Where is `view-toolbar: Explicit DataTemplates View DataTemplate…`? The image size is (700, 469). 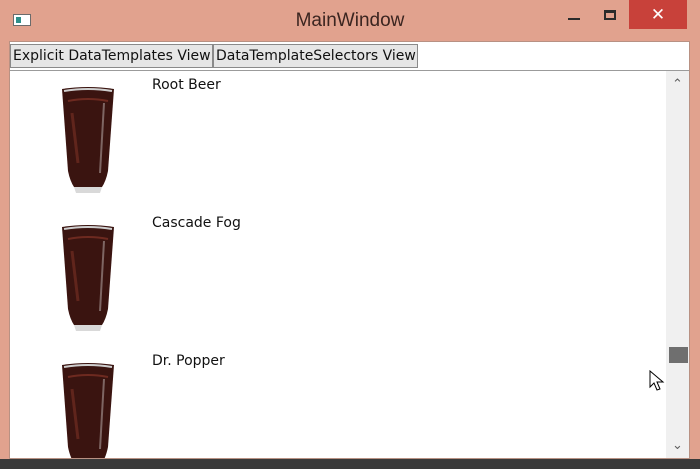
view-toolbar: Explicit DataTemplates View DataTemplate… is located at coordinates (349, 56).